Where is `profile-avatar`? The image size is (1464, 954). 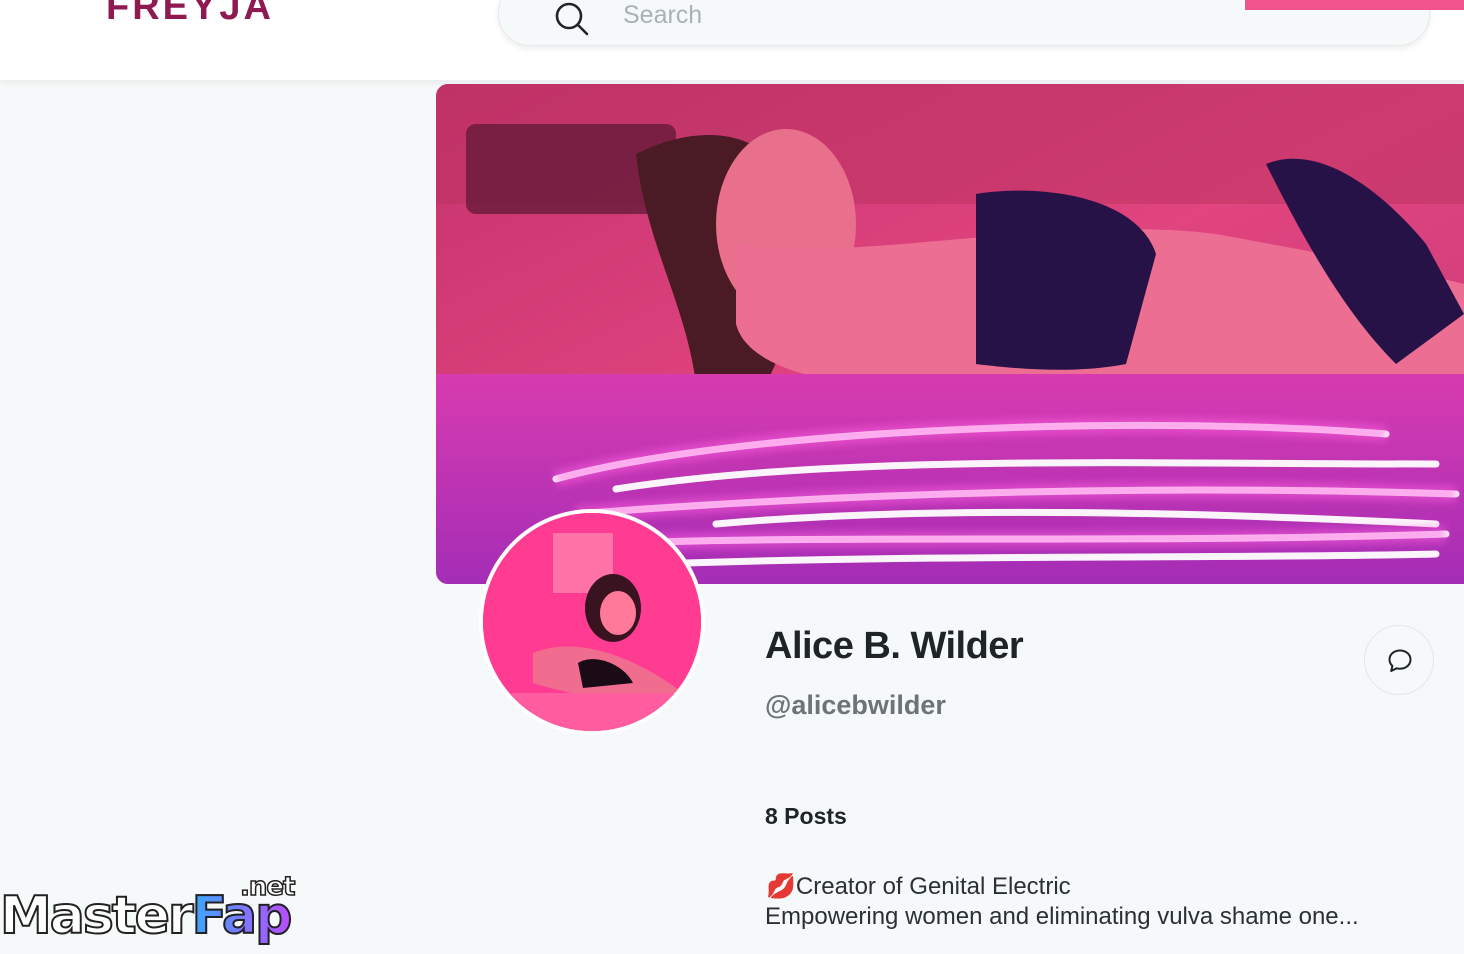
profile-avatar is located at coordinates (592, 622).